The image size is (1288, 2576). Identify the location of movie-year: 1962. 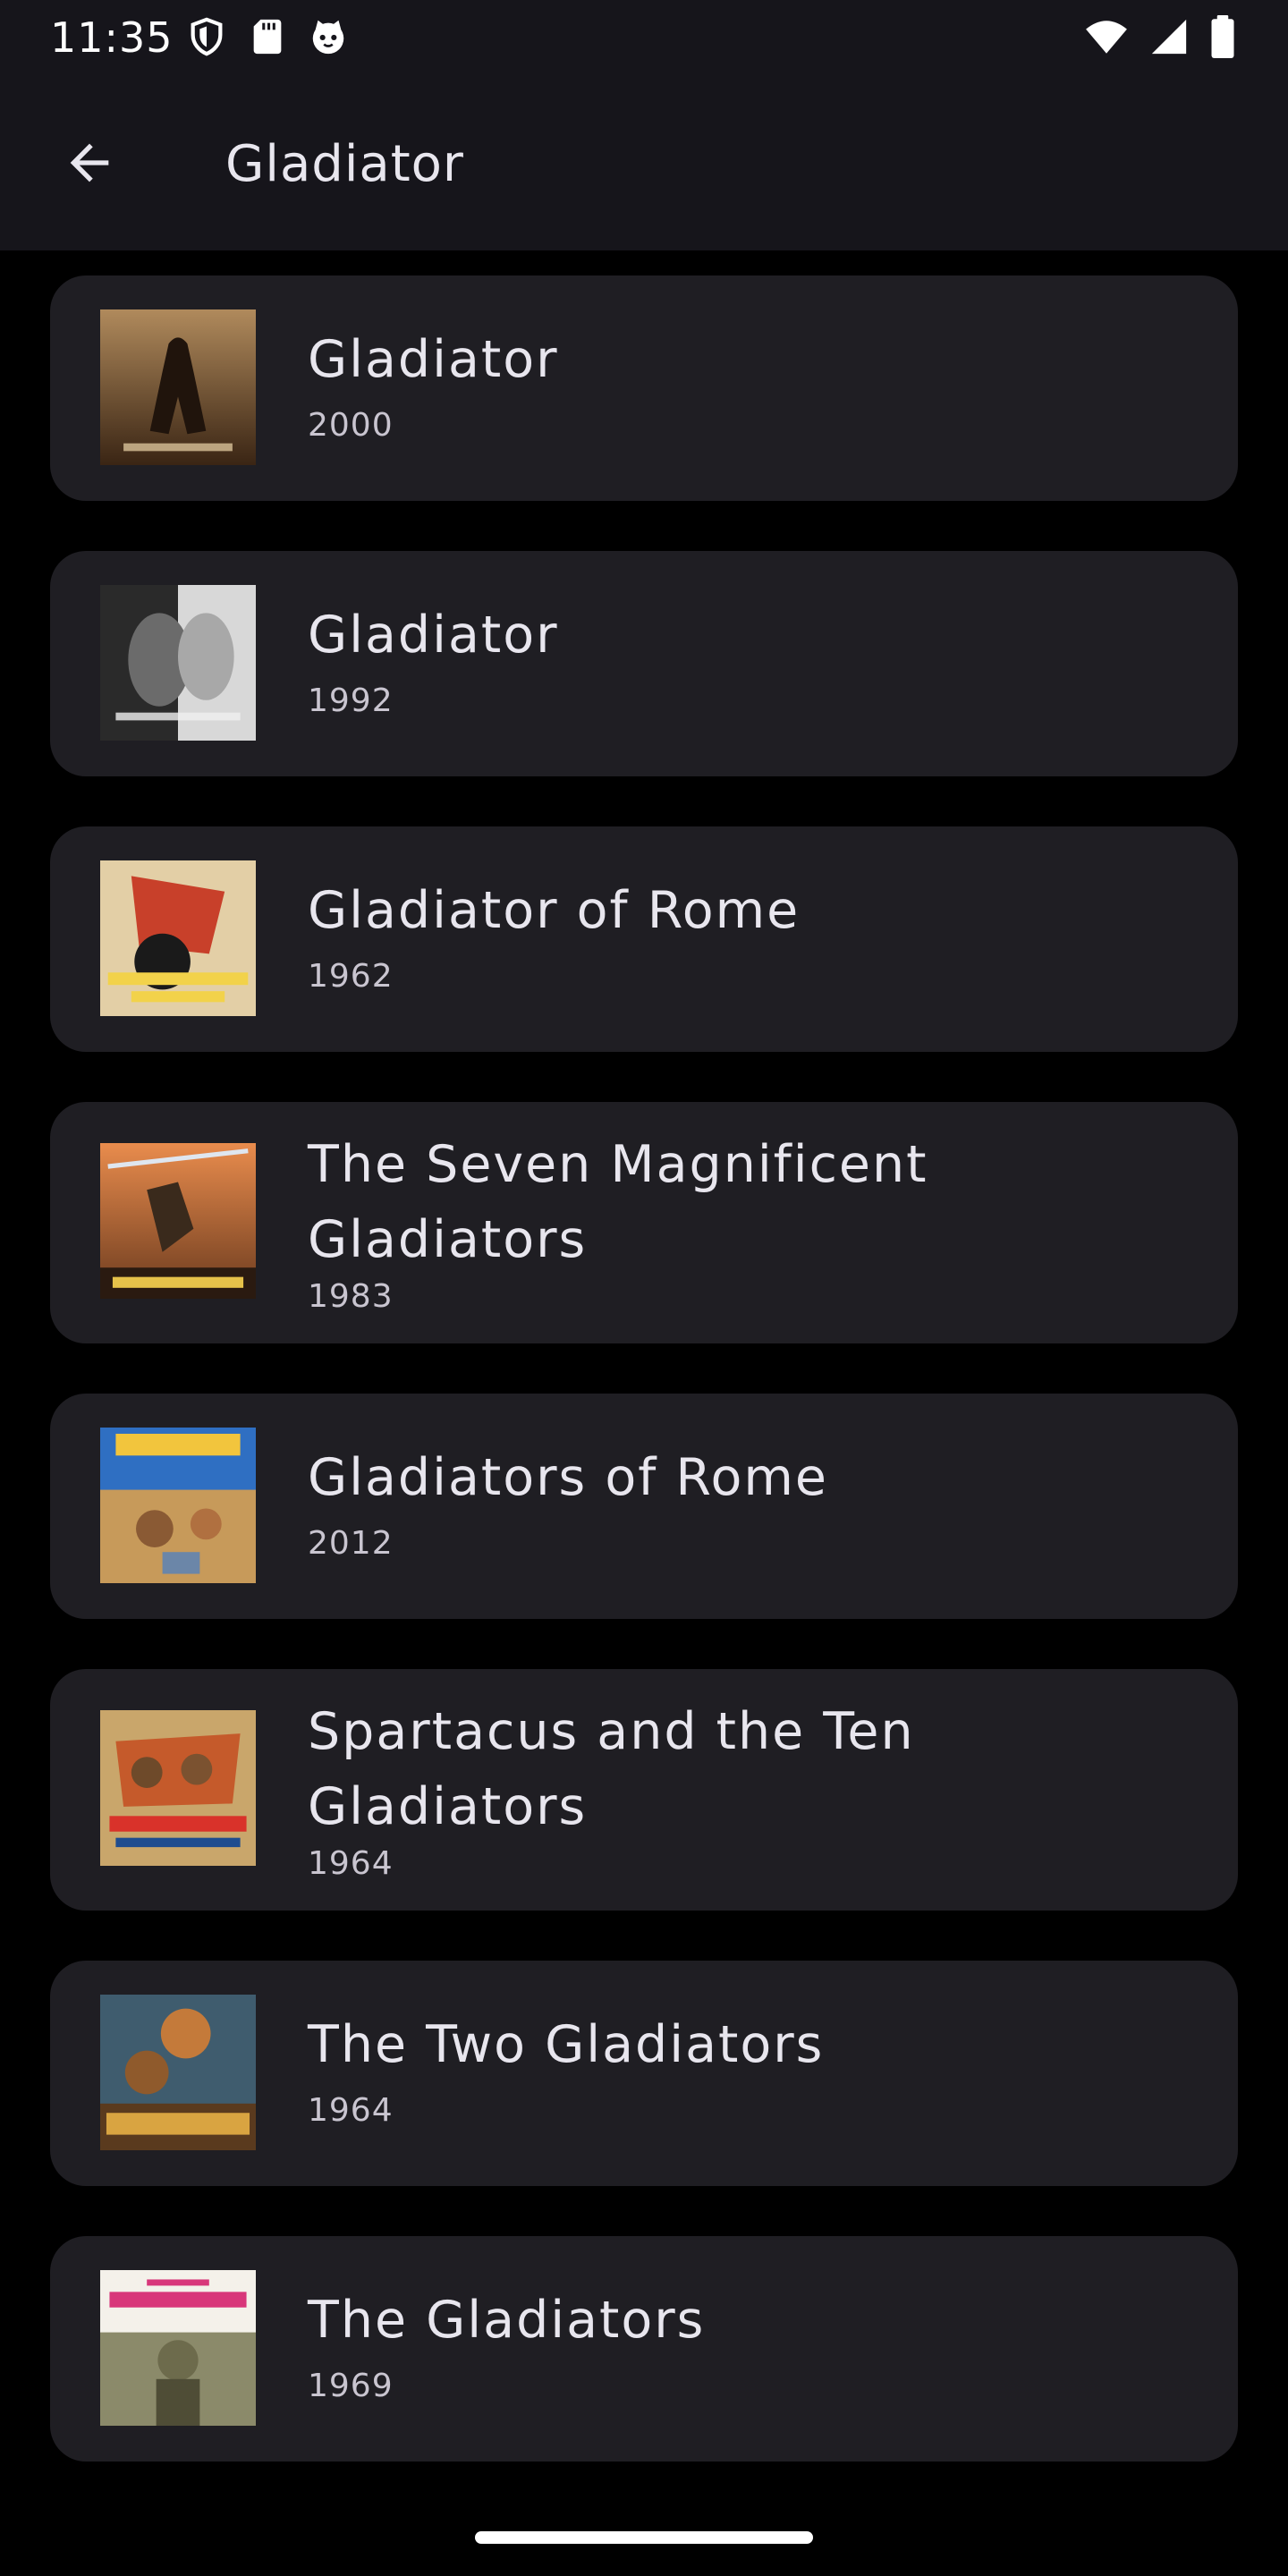
(351, 976).